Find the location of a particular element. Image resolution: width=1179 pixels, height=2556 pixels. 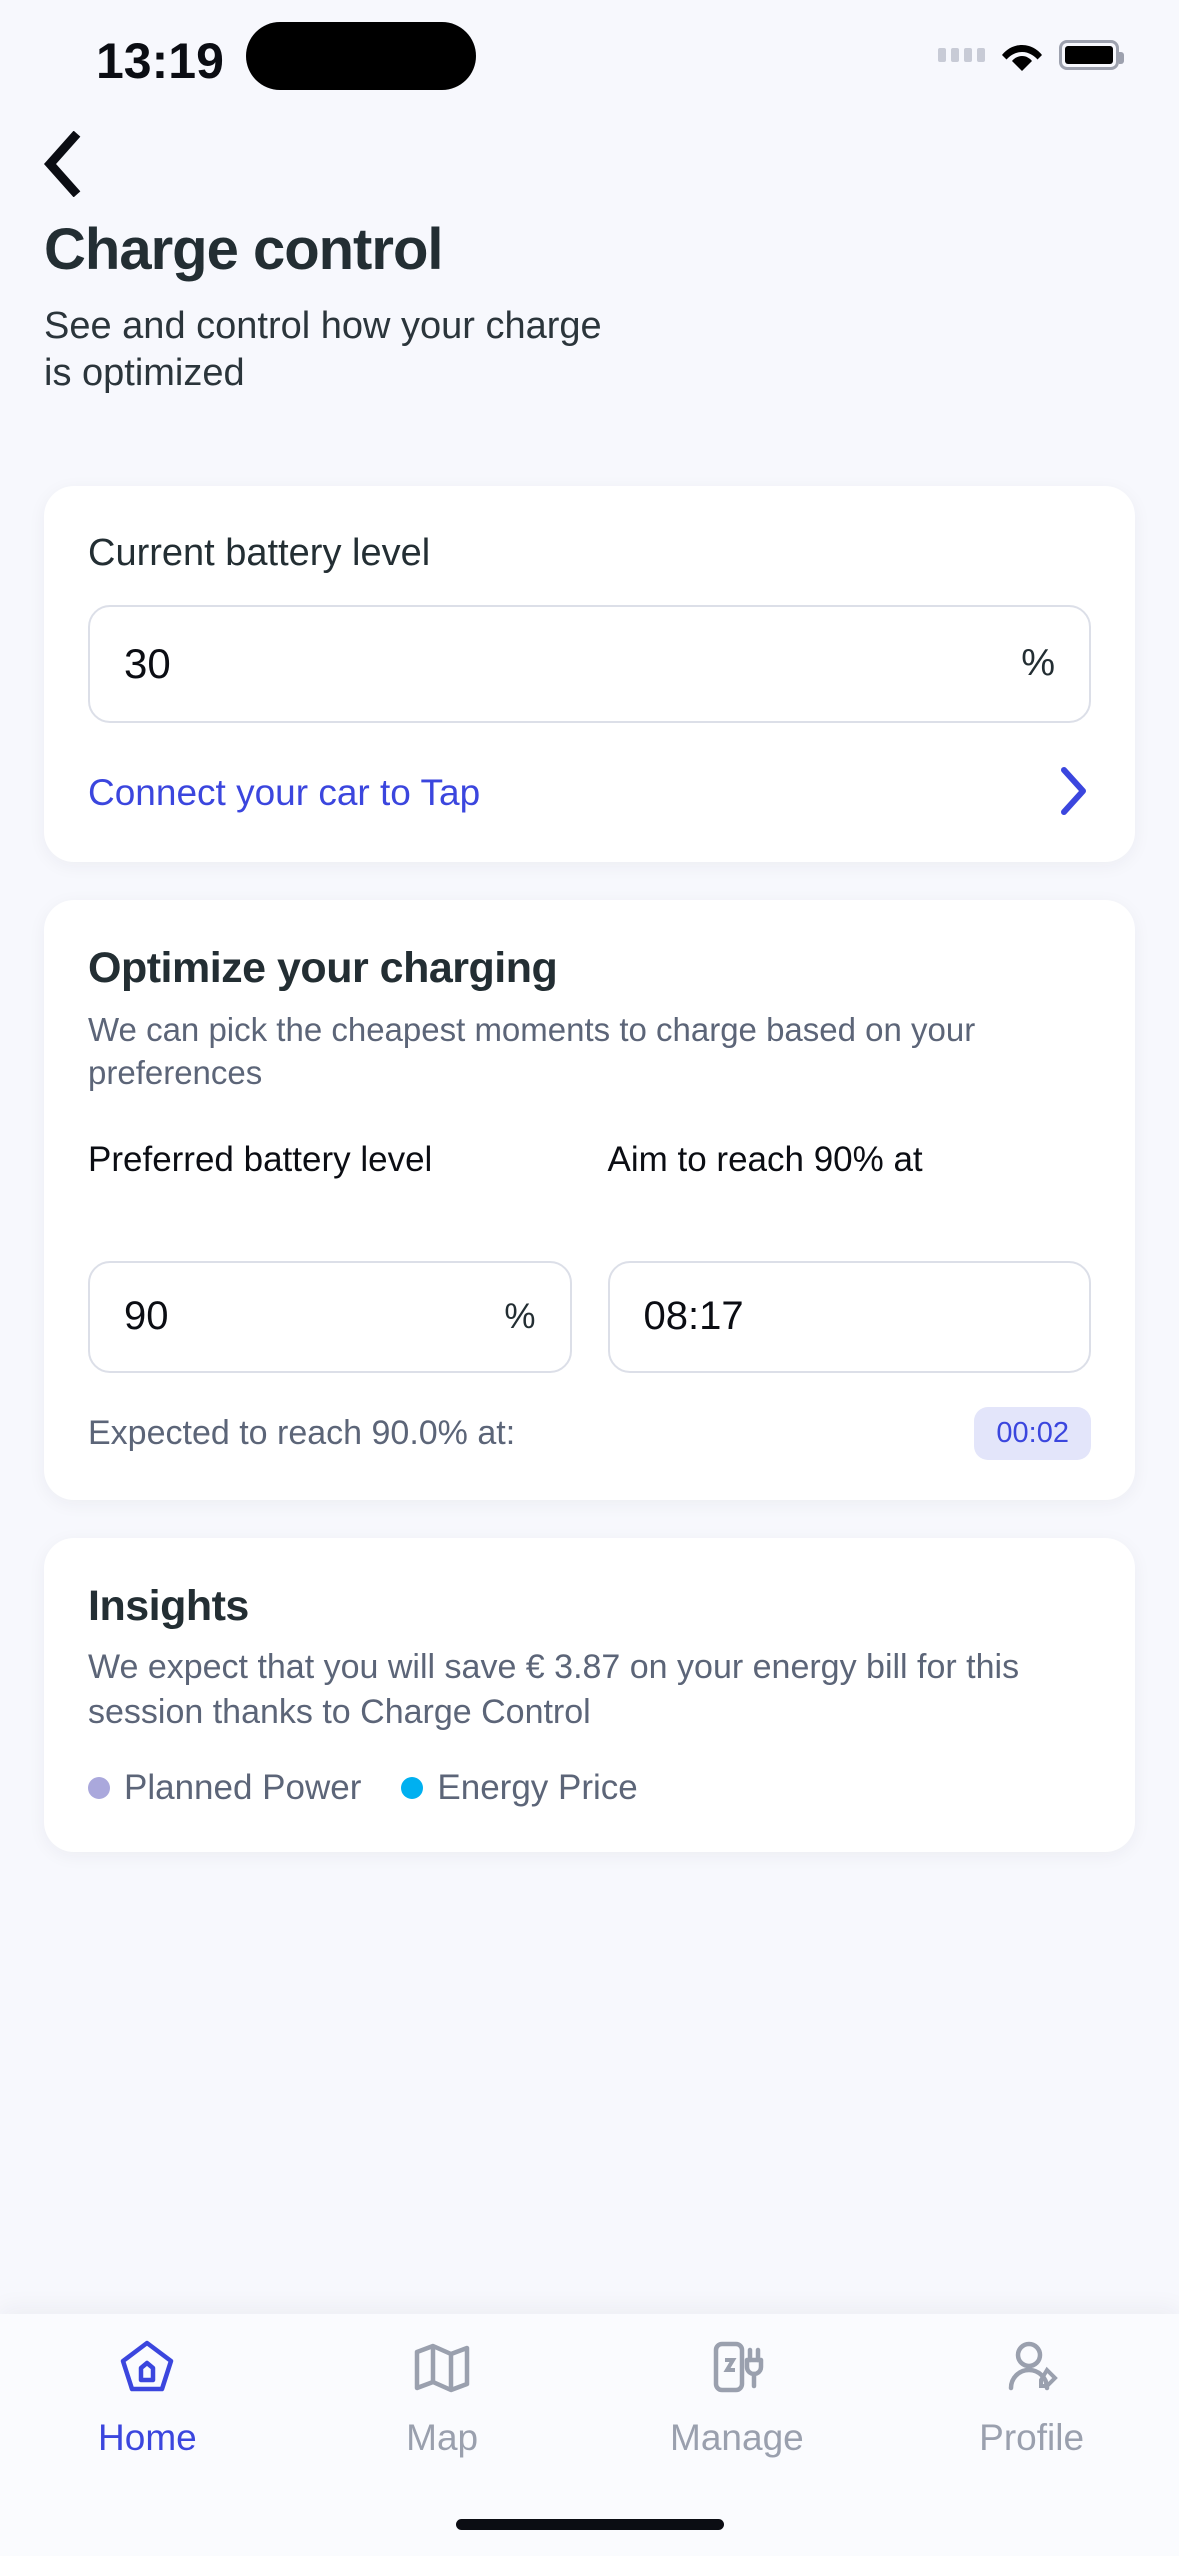

expected-reach-badge: 00:02 is located at coordinates (1032, 1433).